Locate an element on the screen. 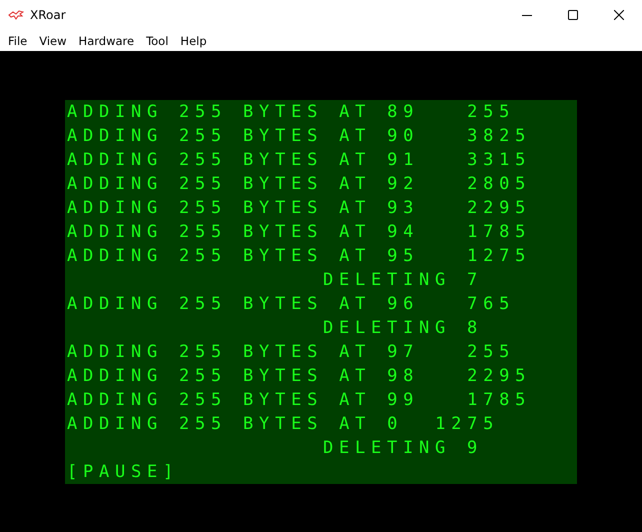  maximize-icon is located at coordinates (573, 15).